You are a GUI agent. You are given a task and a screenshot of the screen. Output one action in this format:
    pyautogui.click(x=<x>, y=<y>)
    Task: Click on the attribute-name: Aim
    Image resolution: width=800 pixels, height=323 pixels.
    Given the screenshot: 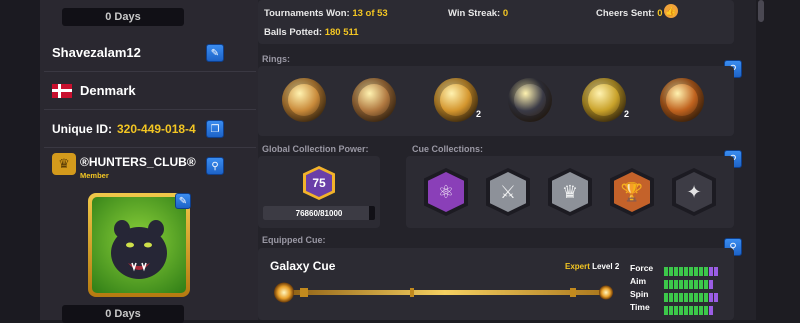 What is the action you would take?
    pyautogui.click(x=638, y=281)
    